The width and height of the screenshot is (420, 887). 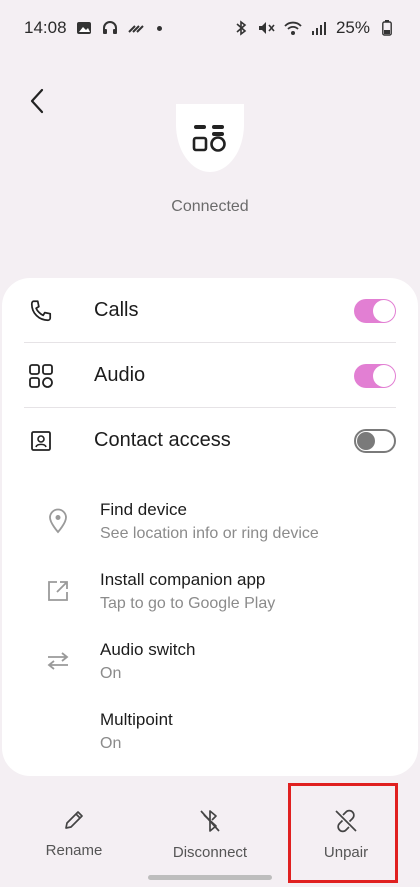 I want to click on battery-icon, so click(x=387, y=28).